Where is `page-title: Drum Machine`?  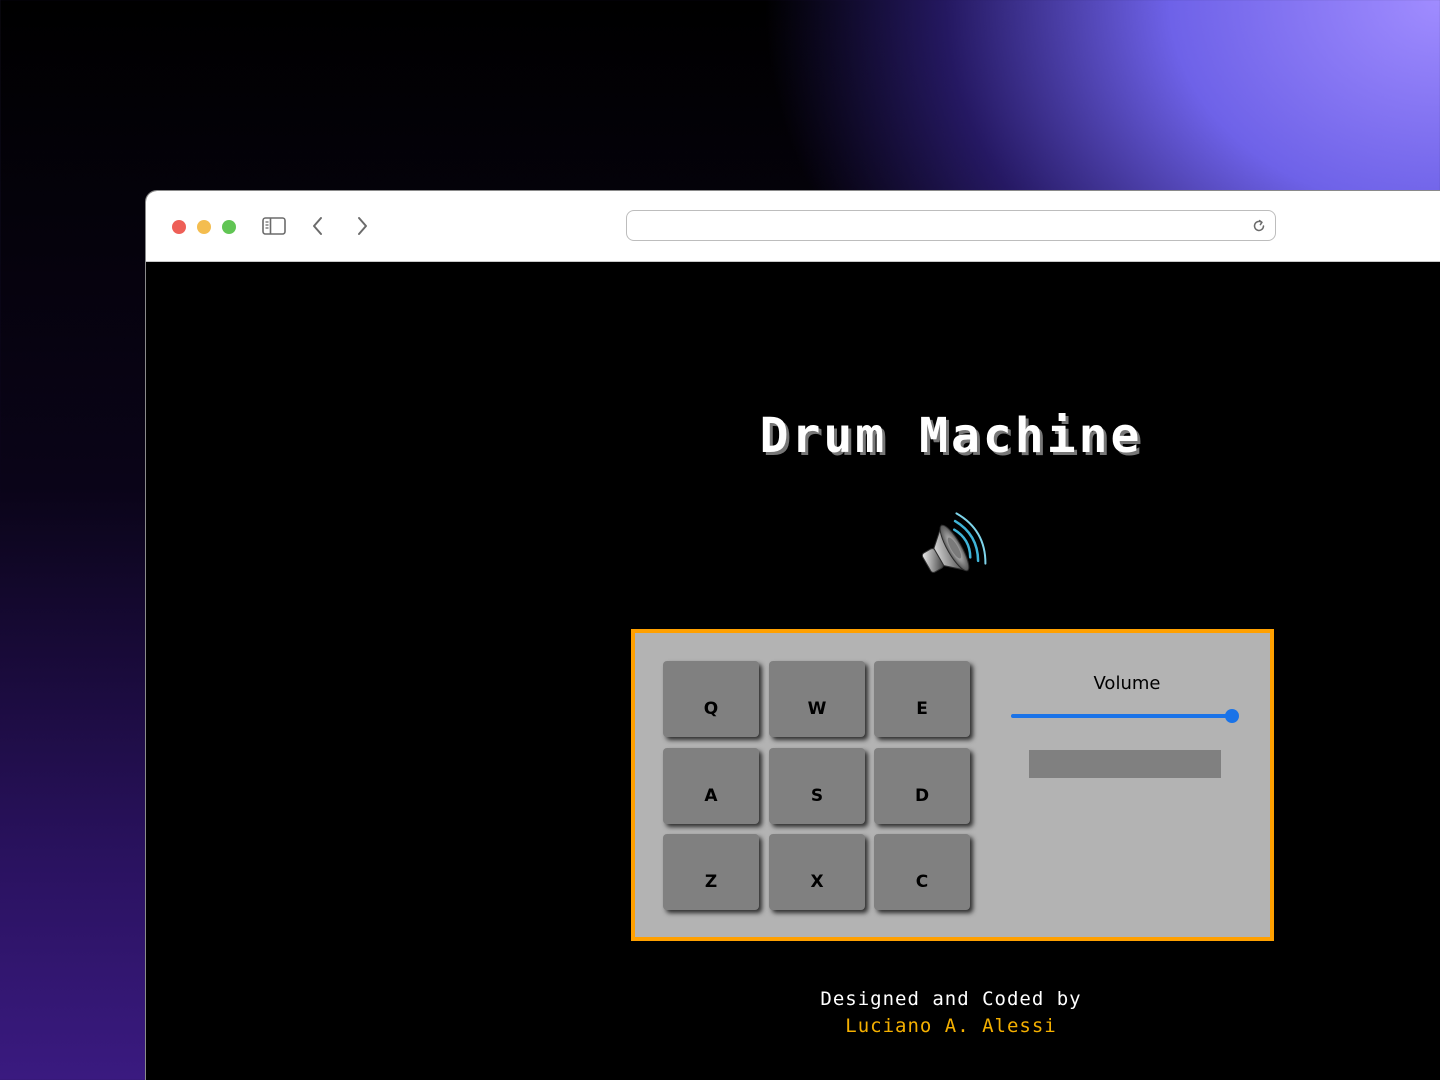
page-title: Drum Machine is located at coordinates (951, 436).